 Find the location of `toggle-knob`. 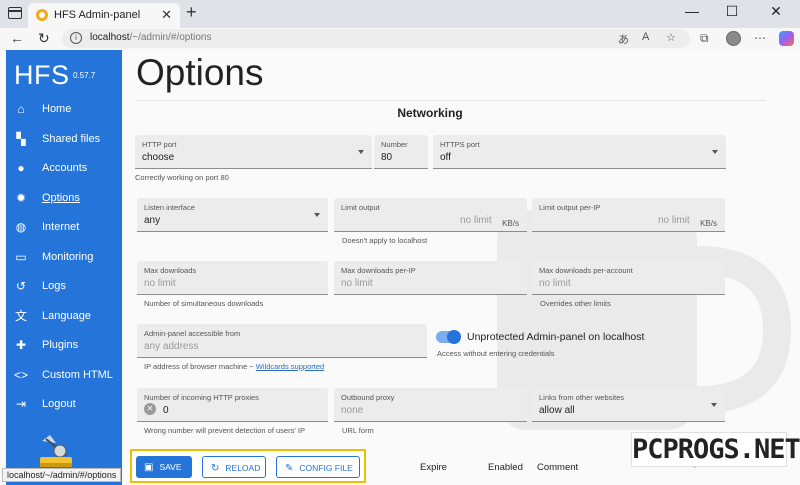

toggle-knob is located at coordinates (454, 337).